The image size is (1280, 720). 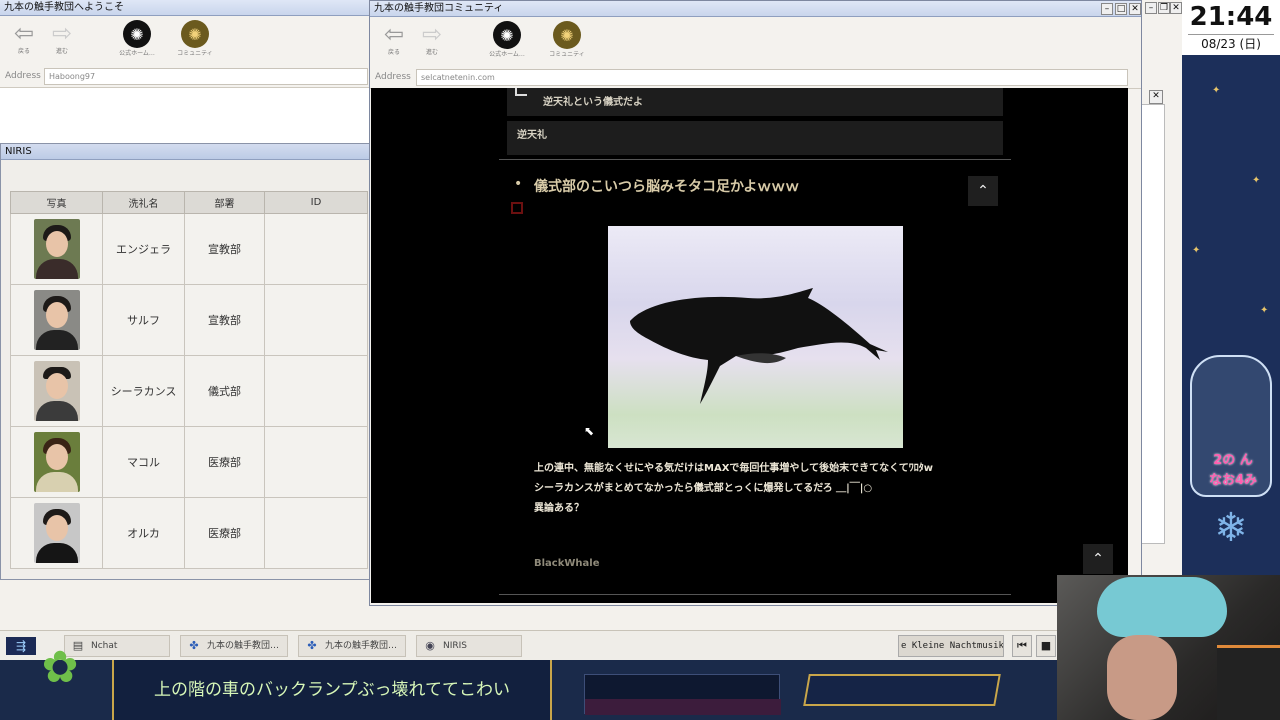 What do you see at coordinates (143, 533) in the screenshot?
I see `name-cell: オルカ` at bounding box center [143, 533].